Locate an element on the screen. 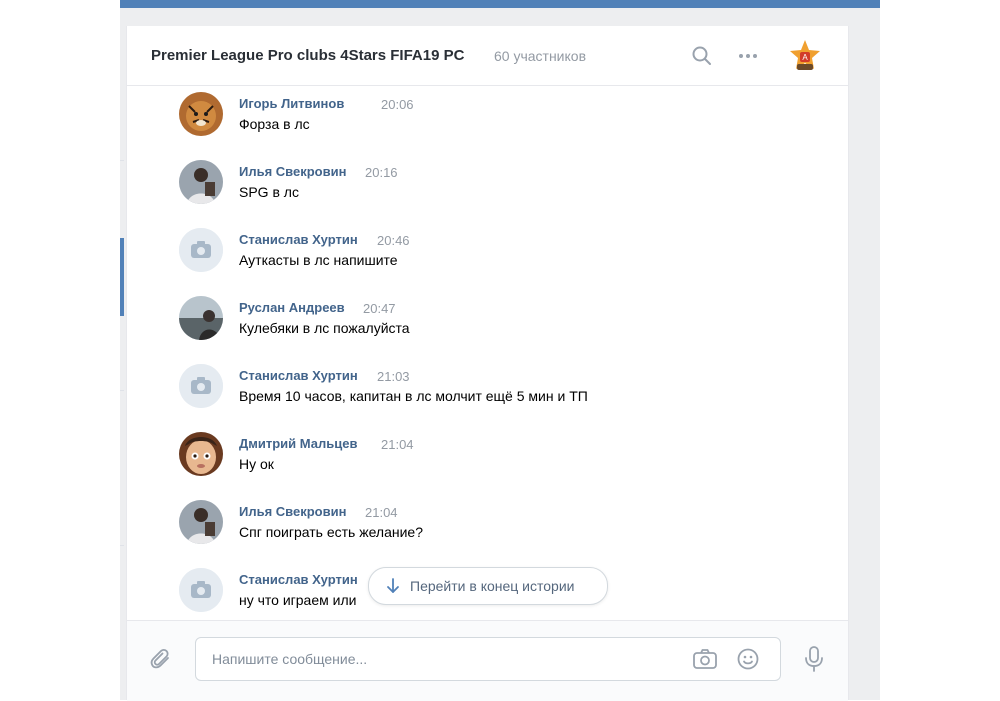  left-nav-active-indicator is located at coordinates (122, 277).